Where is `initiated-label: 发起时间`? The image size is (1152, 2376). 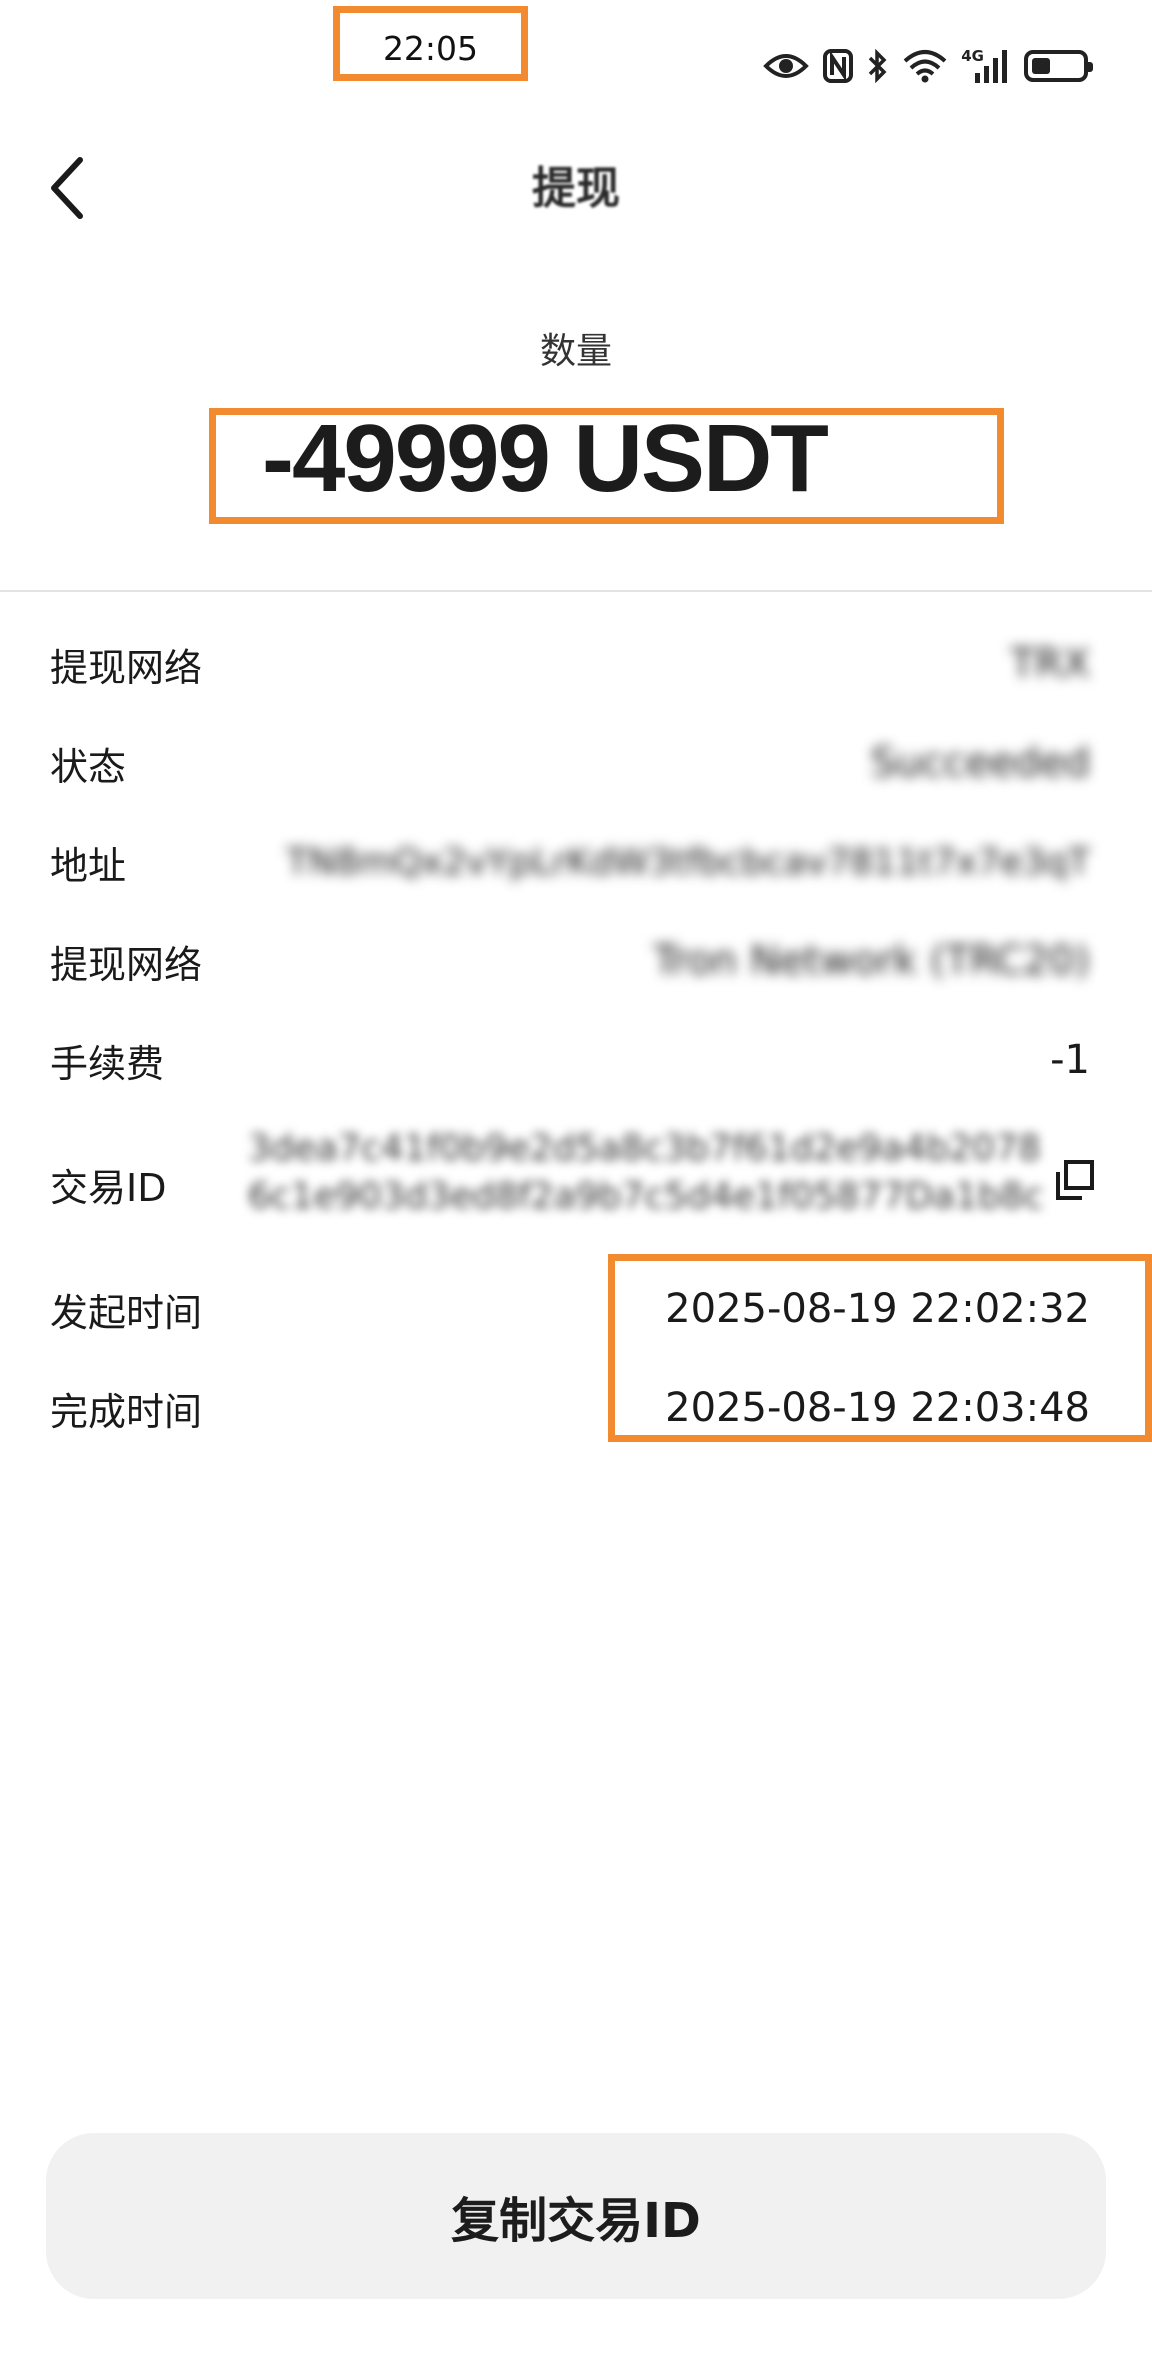 initiated-label: 发起时间 is located at coordinates (126, 1312).